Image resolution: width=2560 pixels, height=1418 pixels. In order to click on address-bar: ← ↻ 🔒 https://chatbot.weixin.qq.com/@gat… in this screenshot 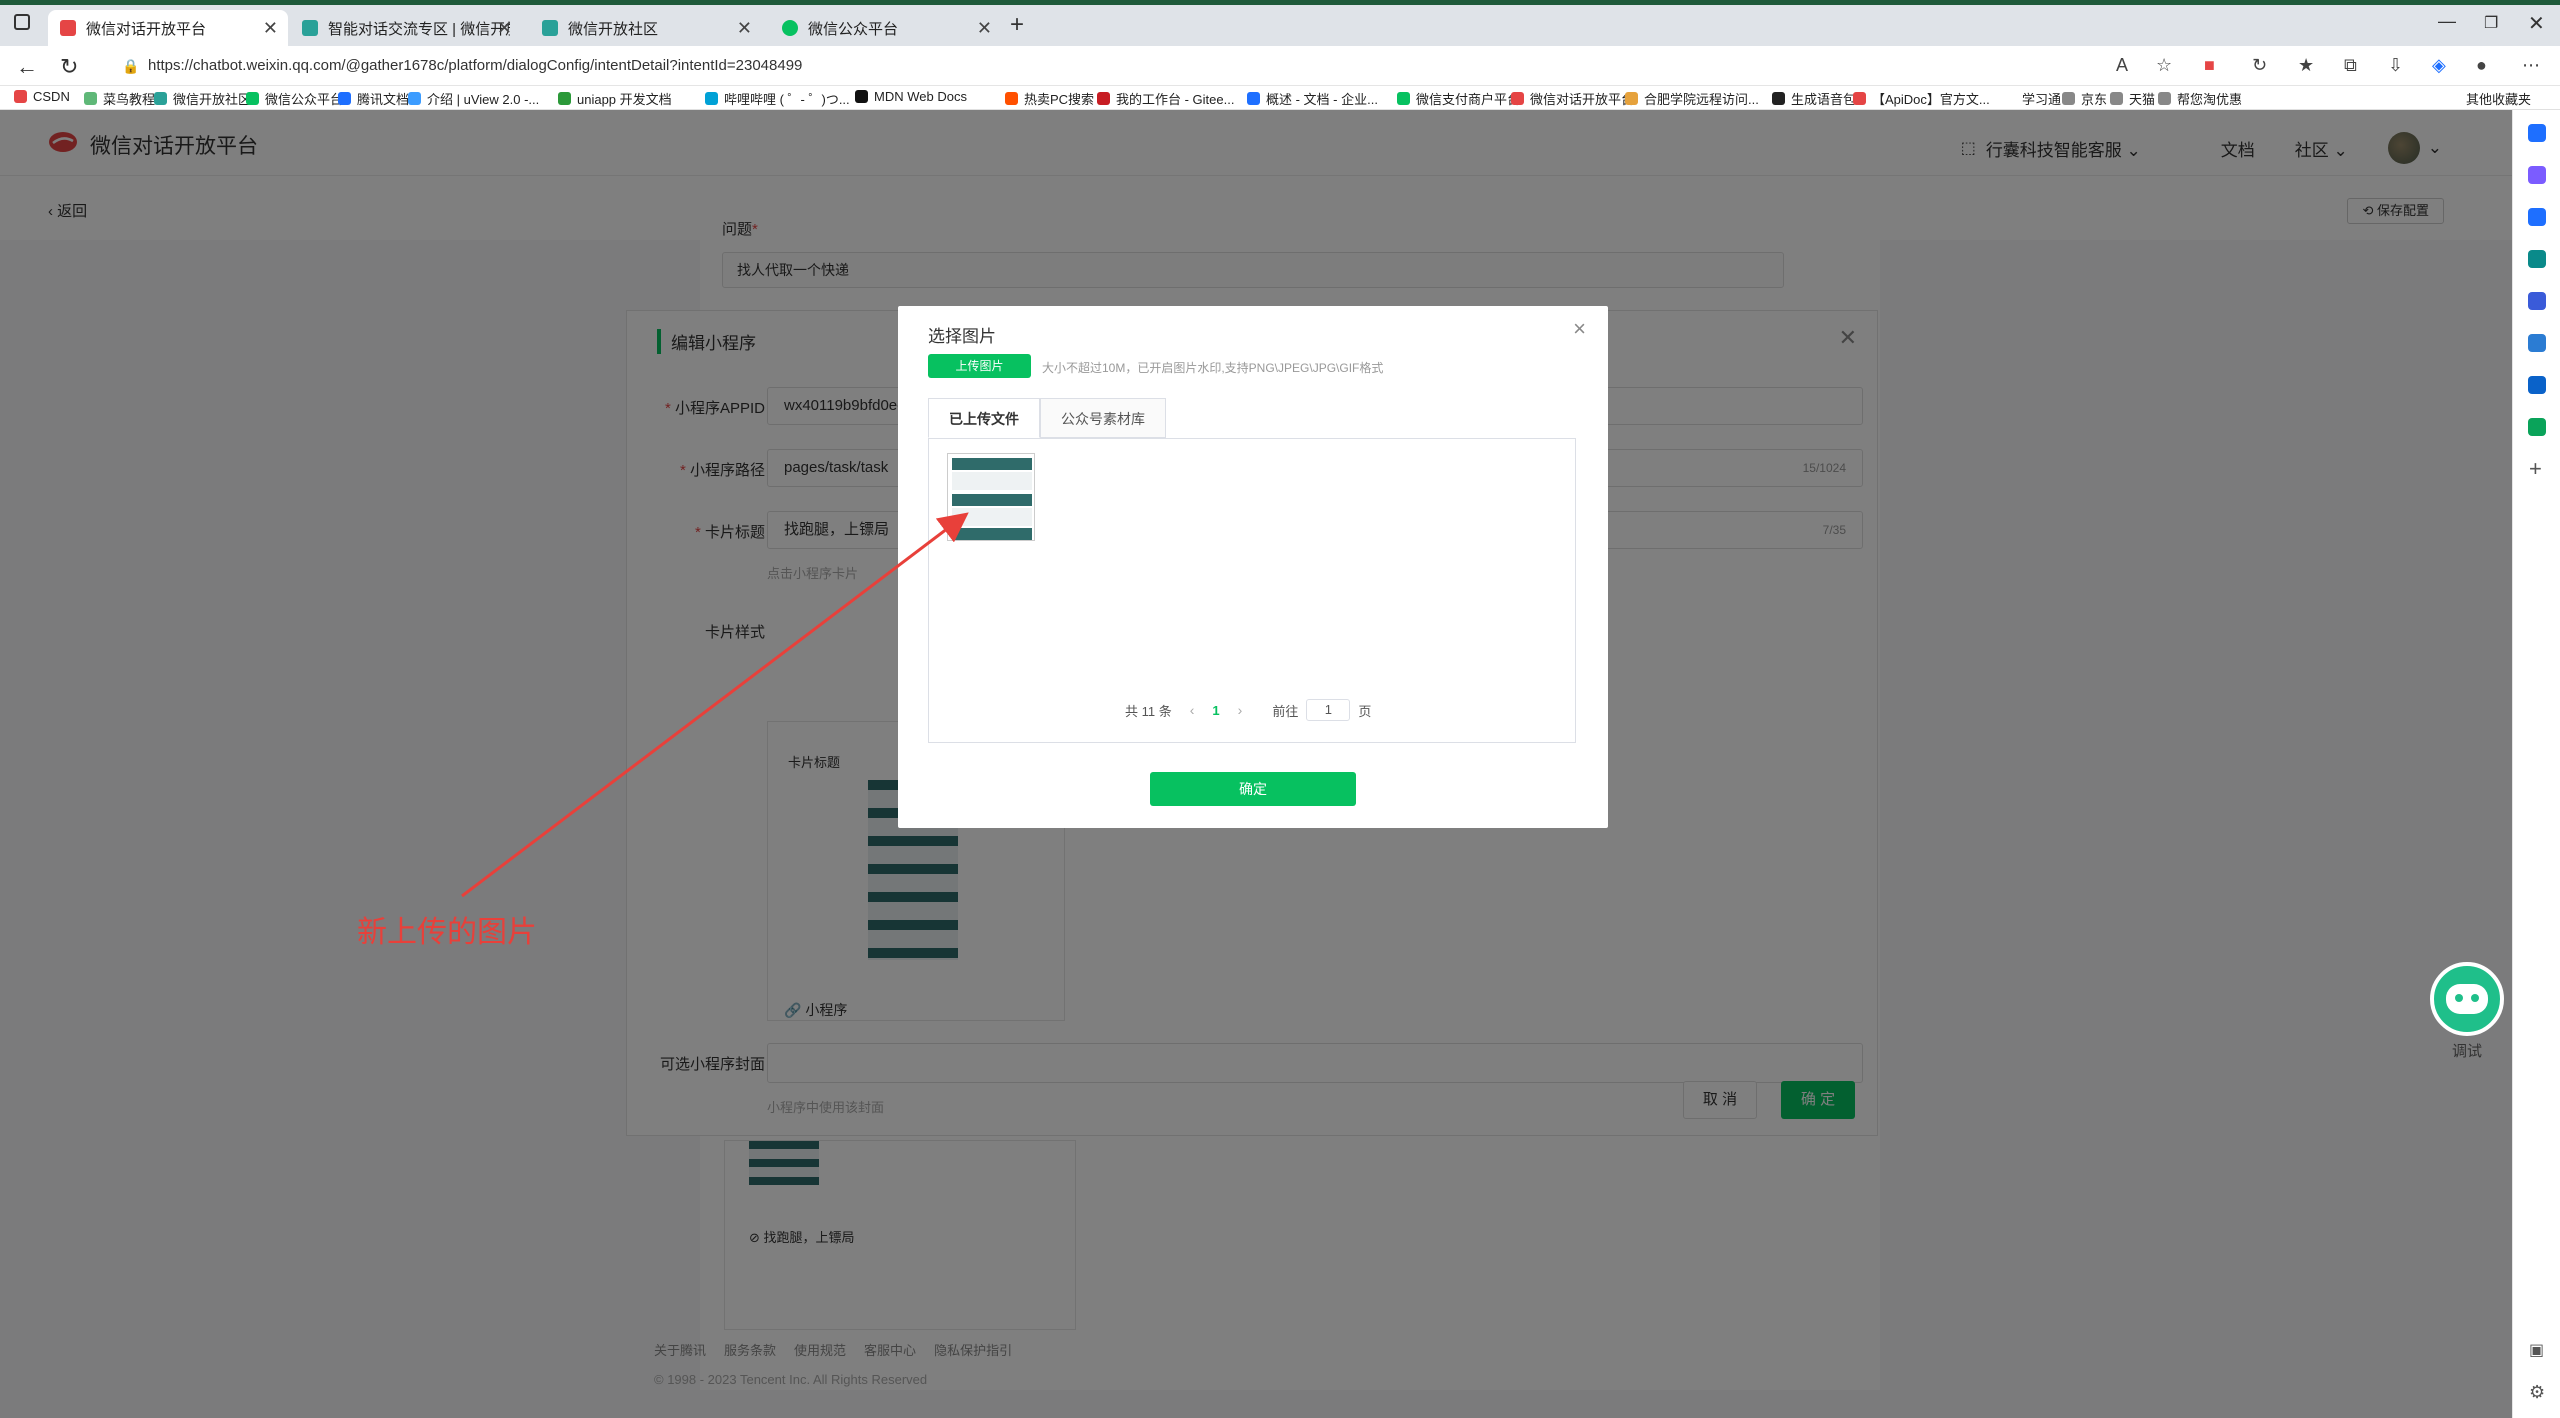, I will do `click(1280, 66)`.